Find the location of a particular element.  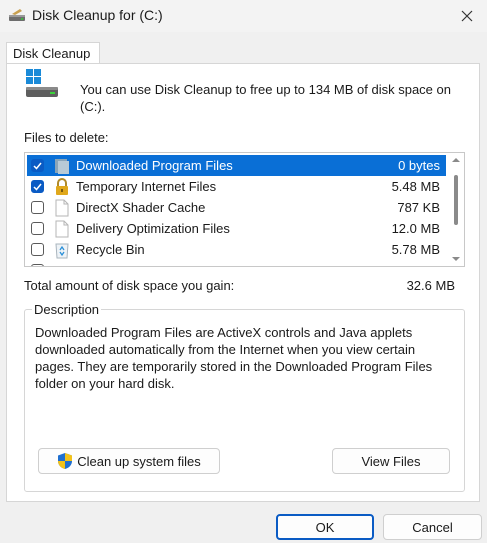

close-button is located at coordinates (467, 16).